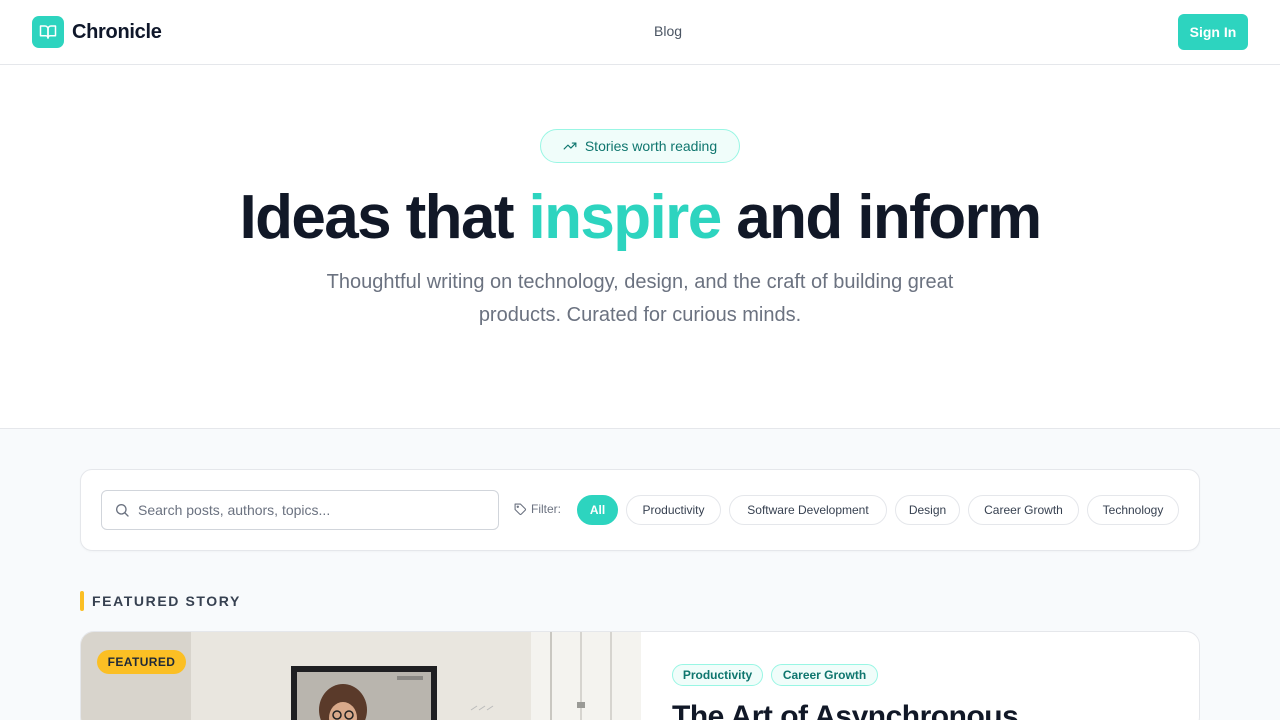 The width and height of the screenshot is (1280, 720). Describe the element at coordinates (1133, 510) in the screenshot. I see `filter-chip-technology: Technology` at that location.